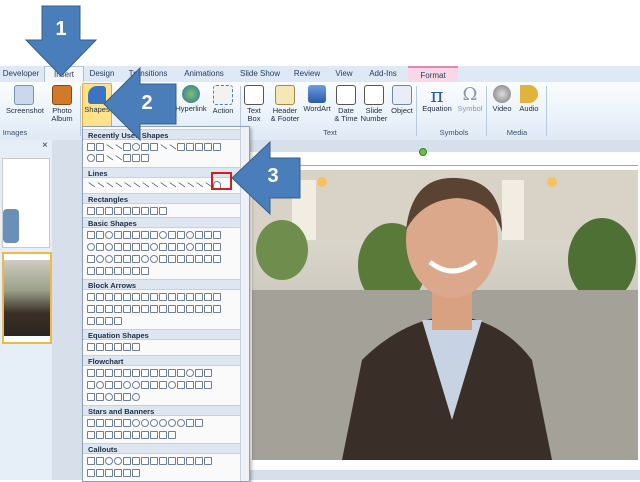  Describe the element at coordinates (61, 29) in the screenshot. I see `step-1-number: 1` at that location.